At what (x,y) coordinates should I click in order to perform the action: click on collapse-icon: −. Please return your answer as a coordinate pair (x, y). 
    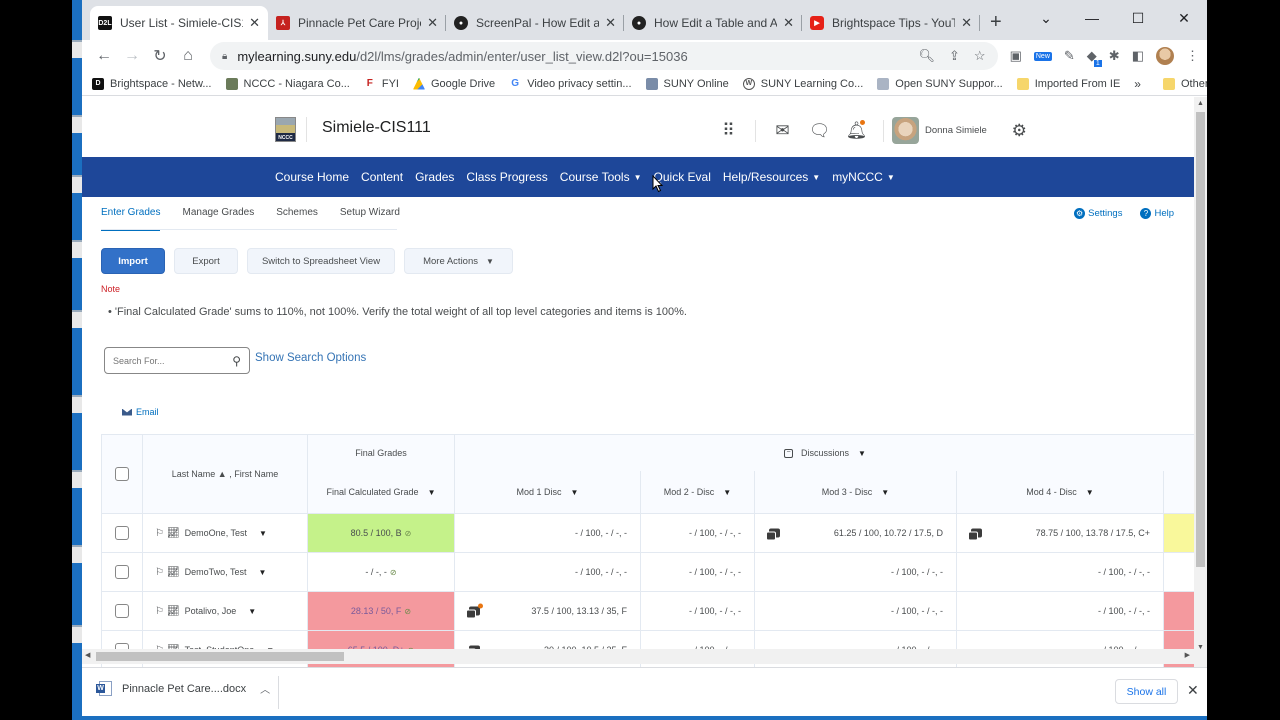
    Looking at the image, I should click on (789, 453).